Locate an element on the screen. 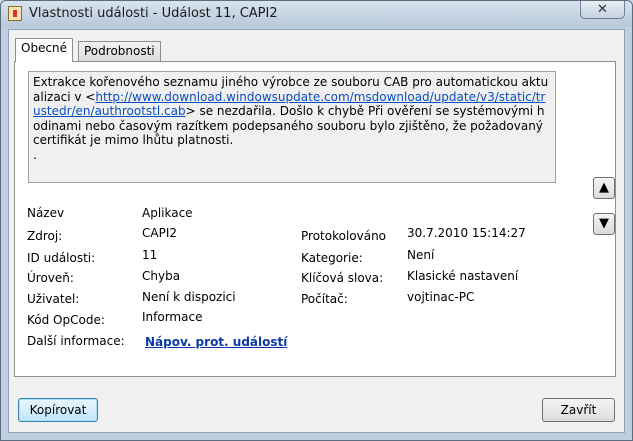 The image size is (633, 441). label-opcode: Kód OpCode: is located at coordinates (66, 320).